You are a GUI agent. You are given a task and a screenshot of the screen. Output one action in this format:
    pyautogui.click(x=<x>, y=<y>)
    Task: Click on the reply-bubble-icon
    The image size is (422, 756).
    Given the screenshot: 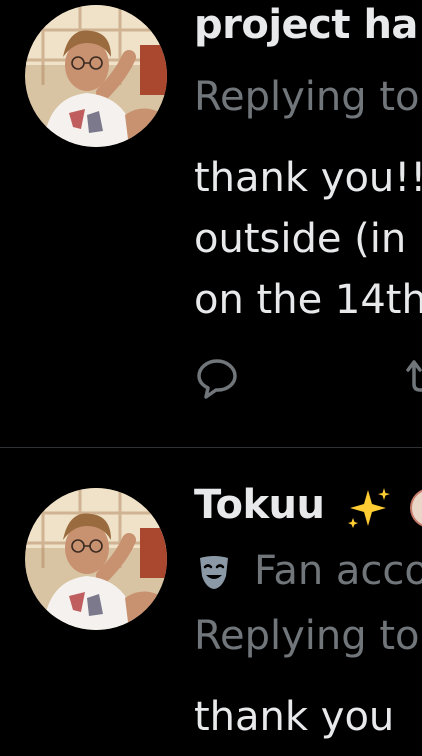 What is the action you would take?
    pyautogui.click(x=217, y=379)
    